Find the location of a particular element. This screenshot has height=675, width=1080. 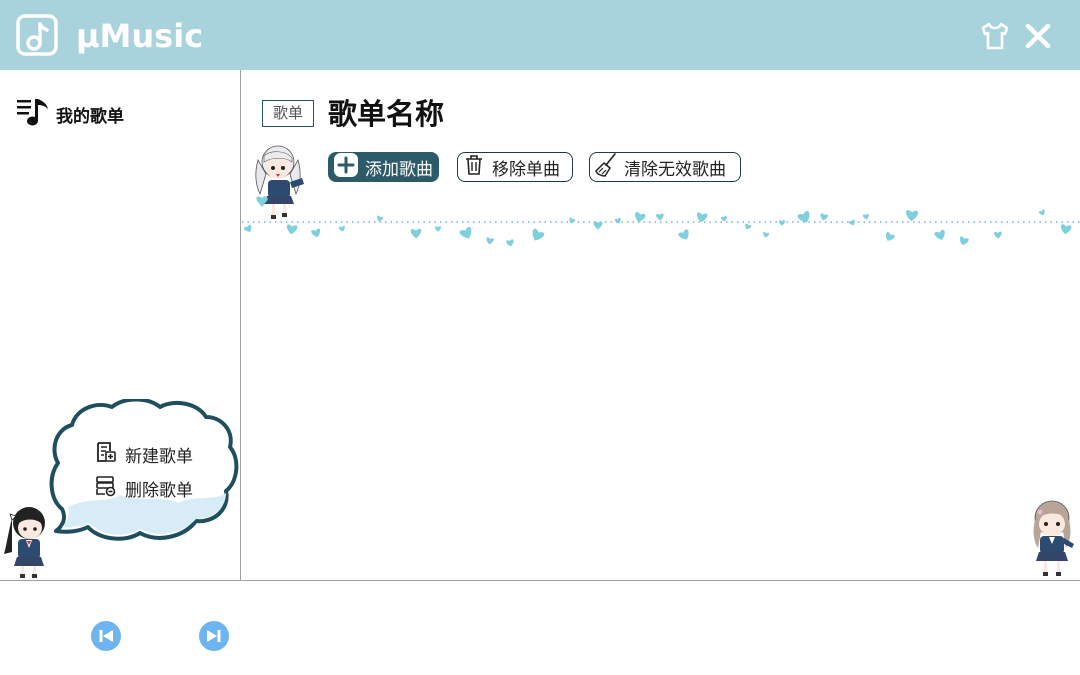

trash-icon is located at coordinates (474, 167).